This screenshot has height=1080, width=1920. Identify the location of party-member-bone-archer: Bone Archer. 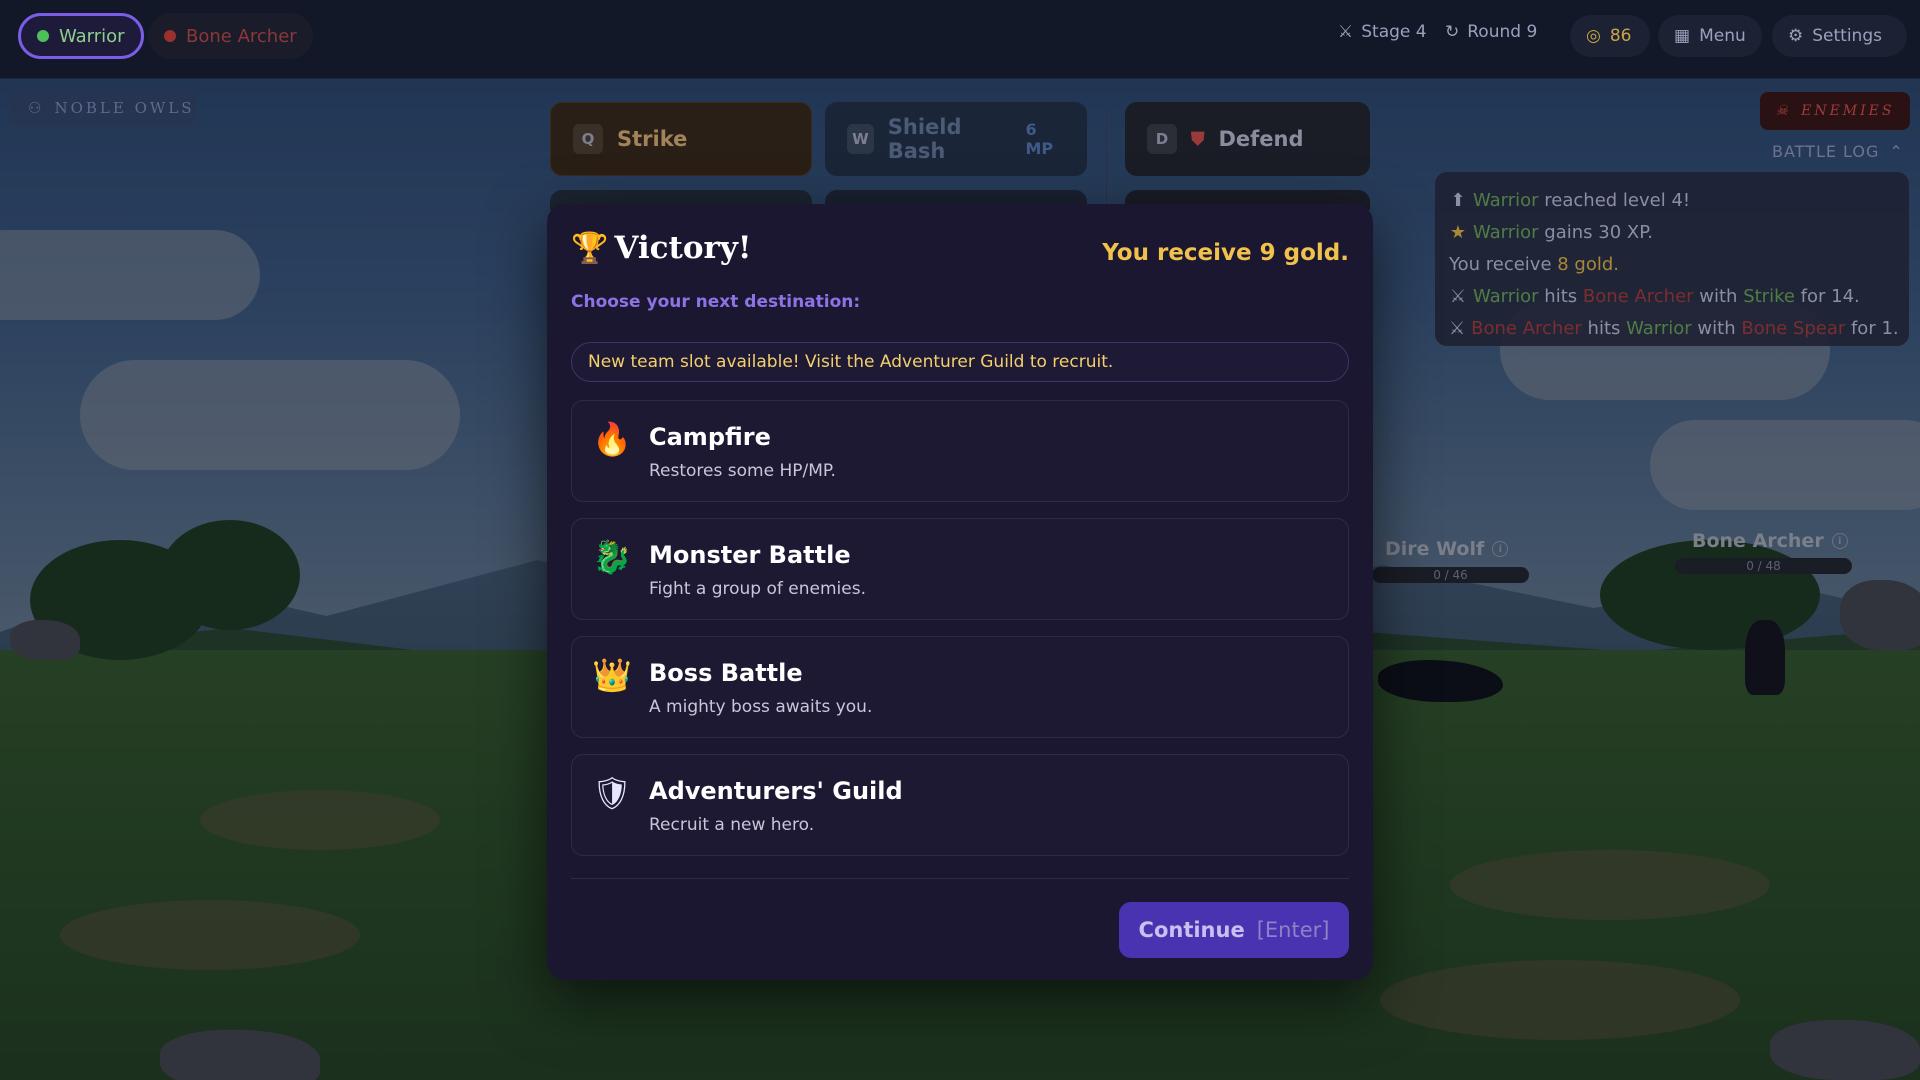
(230, 36).